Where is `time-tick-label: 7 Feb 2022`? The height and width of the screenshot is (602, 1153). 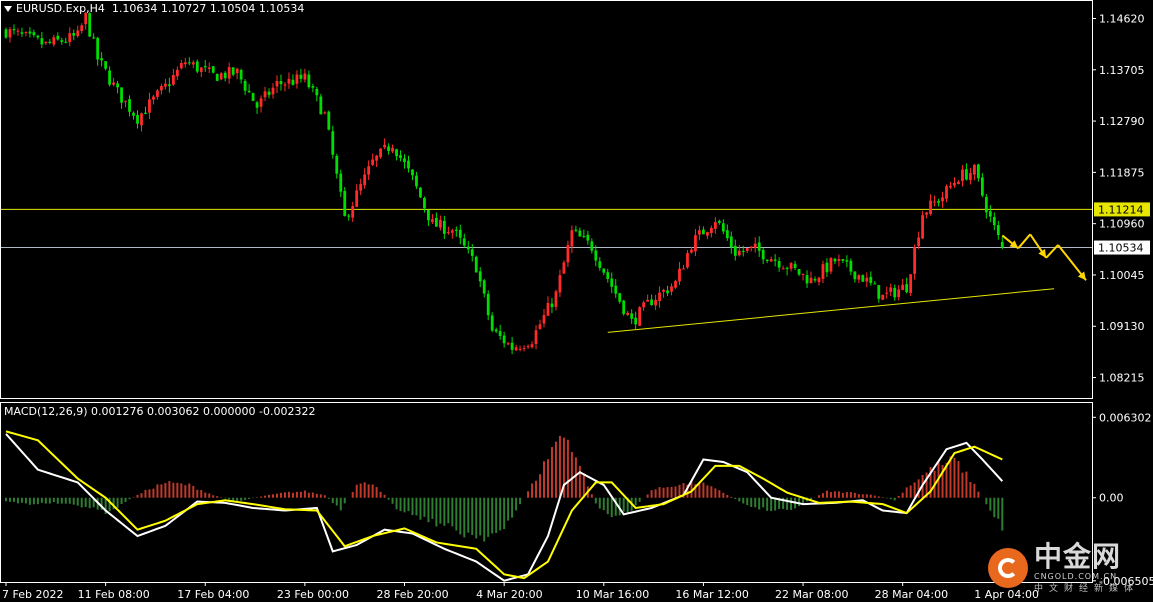 time-tick-label: 7 Feb 2022 is located at coordinates (32, 594).